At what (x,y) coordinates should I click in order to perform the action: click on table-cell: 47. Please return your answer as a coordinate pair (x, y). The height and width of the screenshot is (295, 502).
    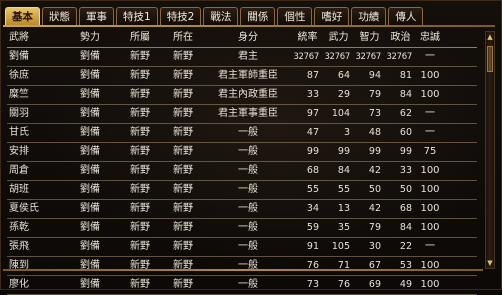
    Looking at the image, I should click on (312, 132).